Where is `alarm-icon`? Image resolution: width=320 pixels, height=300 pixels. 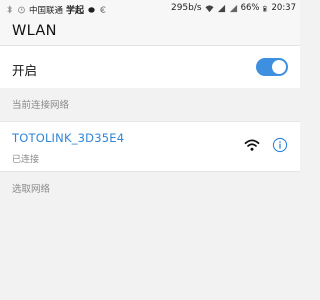 alarm-icon is located at coordinates (21, 10).